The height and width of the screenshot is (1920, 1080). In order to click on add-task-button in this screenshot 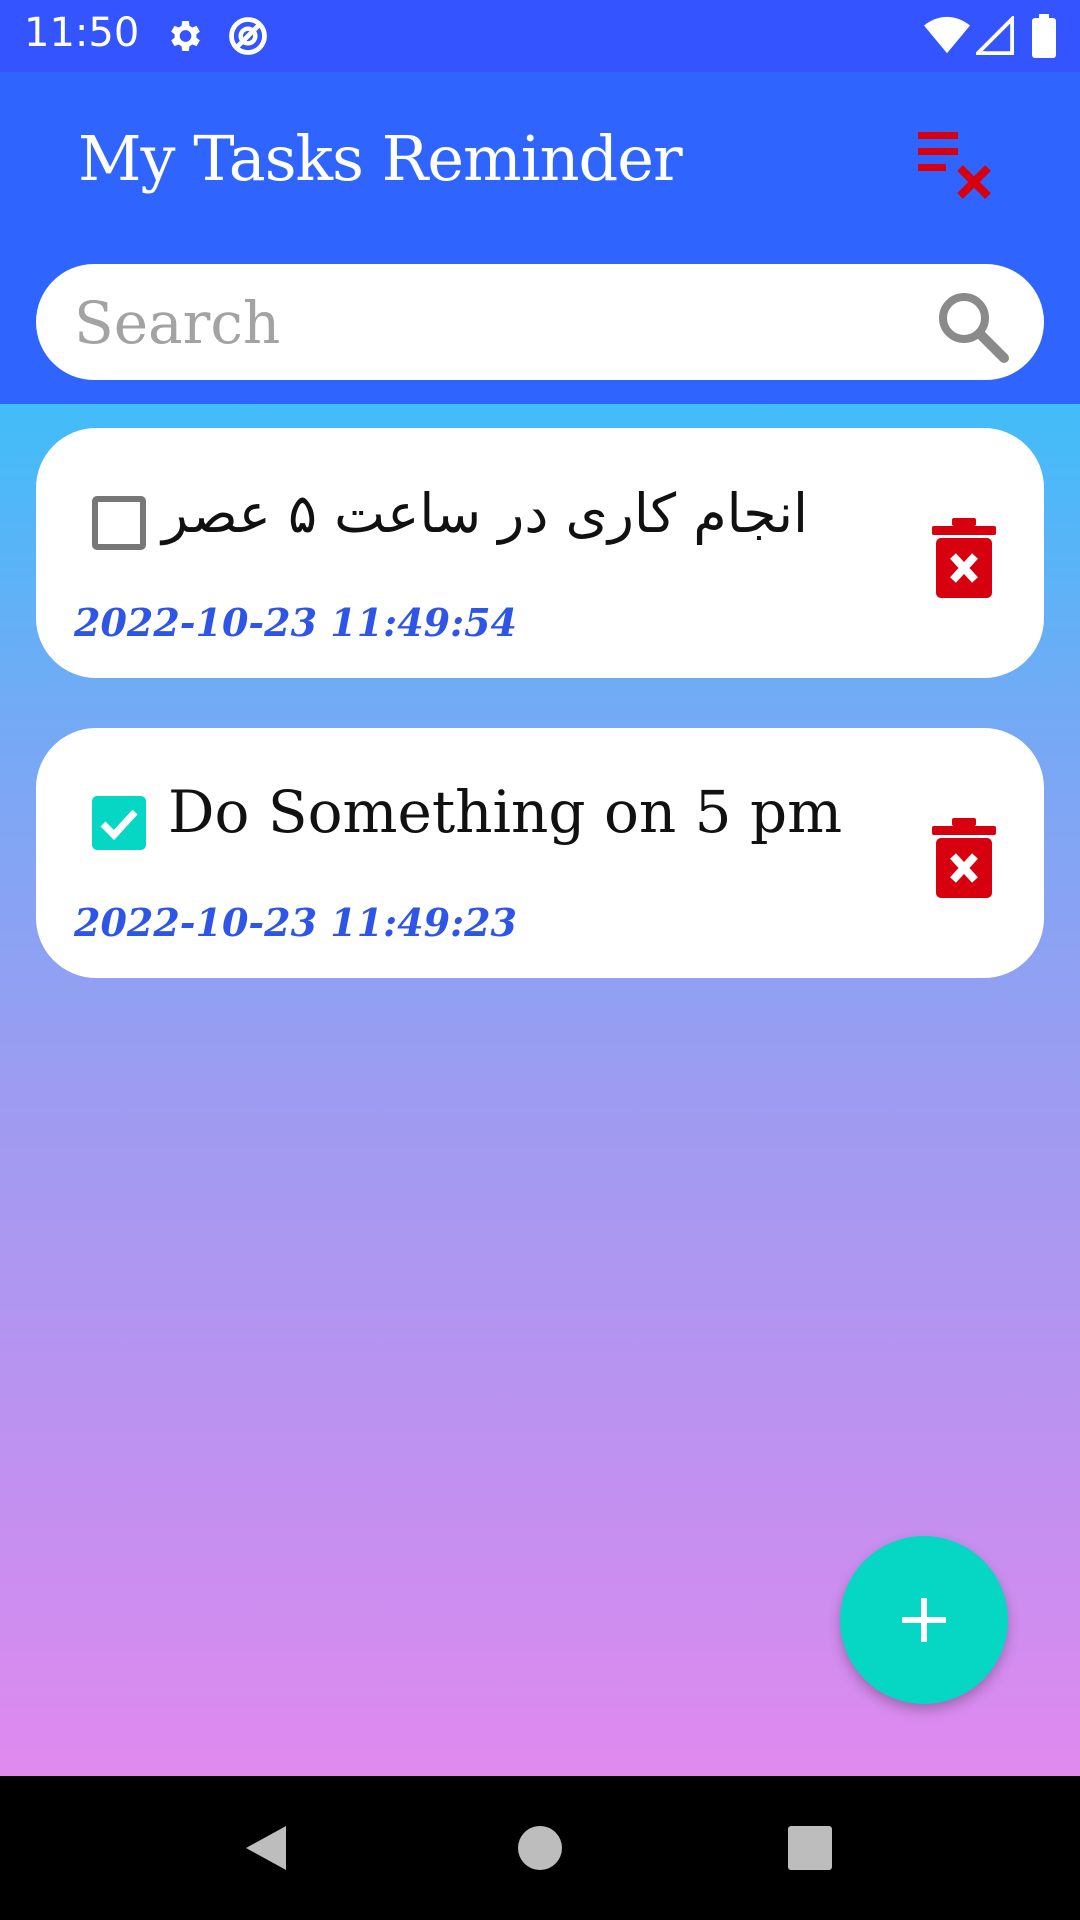, I will do `click(924, 1620)`.